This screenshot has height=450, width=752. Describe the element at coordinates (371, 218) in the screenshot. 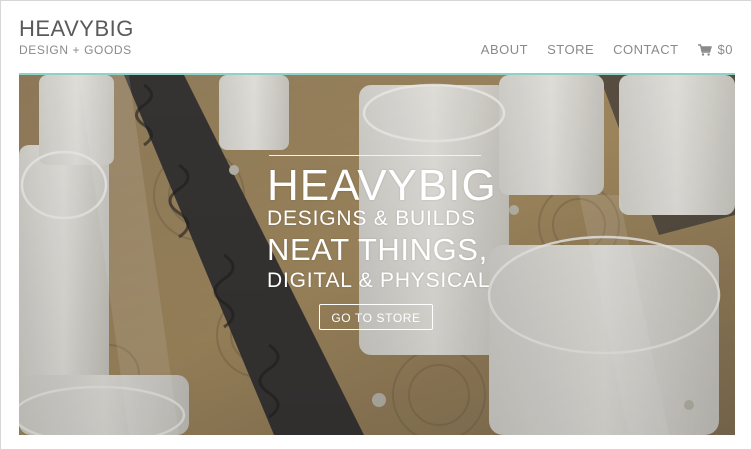

I see `hero-subtitle-line-1: DESIGNS & BUILDS` at that location.